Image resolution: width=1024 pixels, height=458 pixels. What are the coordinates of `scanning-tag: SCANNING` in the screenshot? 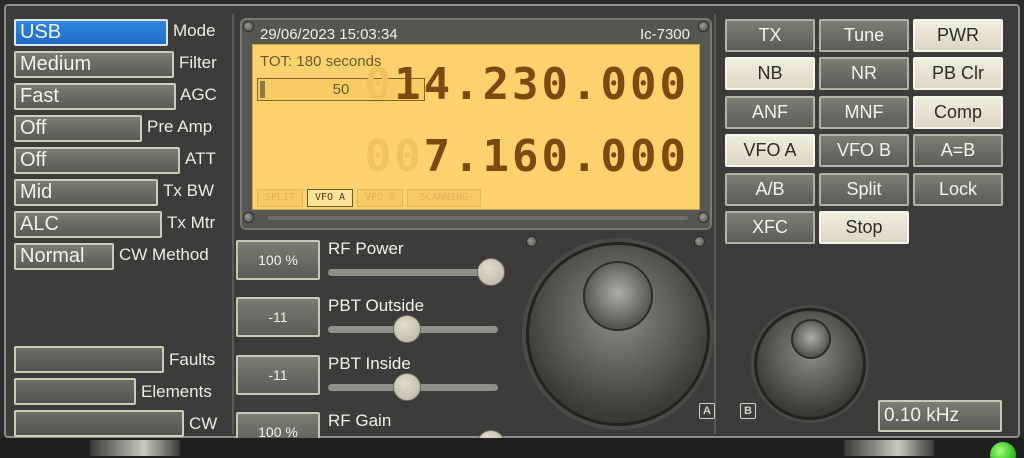 It's located at (444, 198).